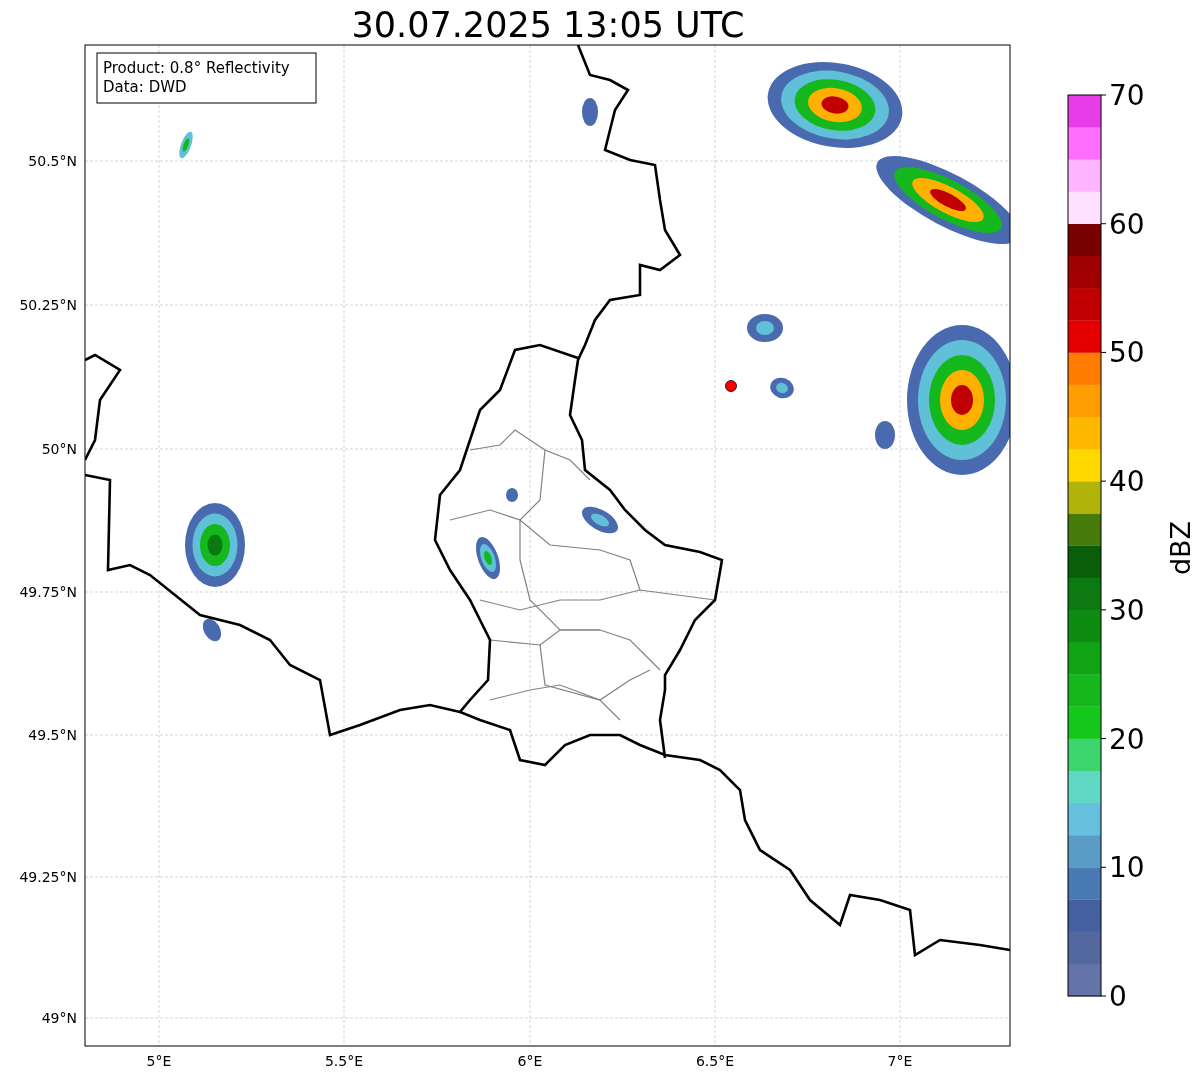  I want to click on info-text: Data: DWD, so click(145, 87).